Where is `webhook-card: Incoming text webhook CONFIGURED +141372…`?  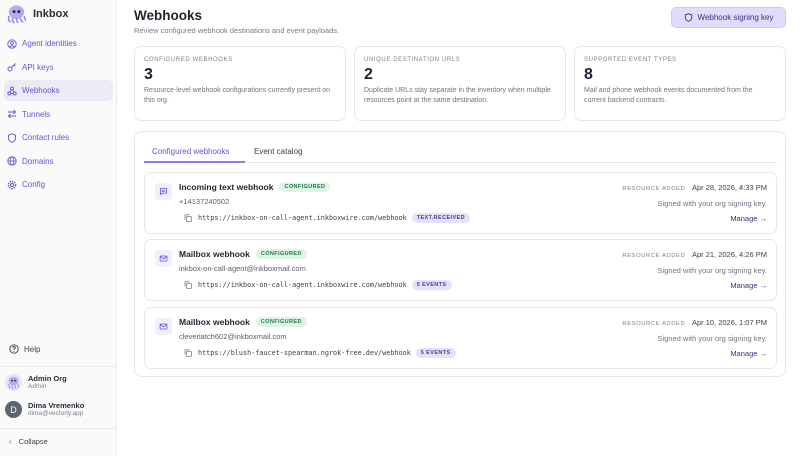
webhook-card: Incoming text webhook CONFIGURED +141372… is located at coordinates (460, 203).